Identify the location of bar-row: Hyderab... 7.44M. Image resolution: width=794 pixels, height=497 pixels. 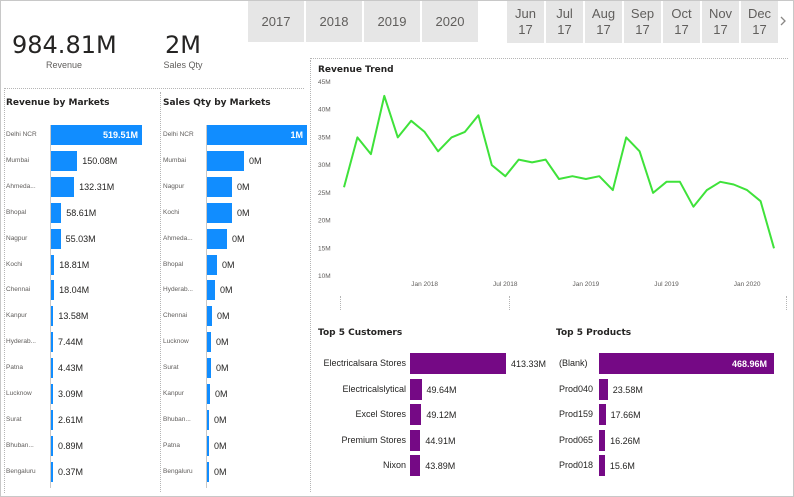
(81, 342).